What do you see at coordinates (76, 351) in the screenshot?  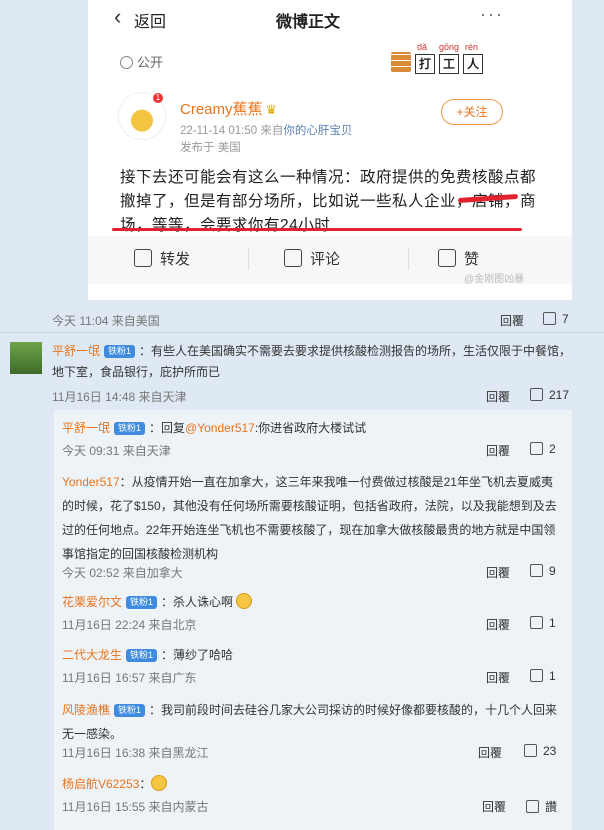 I see `comment-username: 平舒一氓` at bounding box center [76, 351].